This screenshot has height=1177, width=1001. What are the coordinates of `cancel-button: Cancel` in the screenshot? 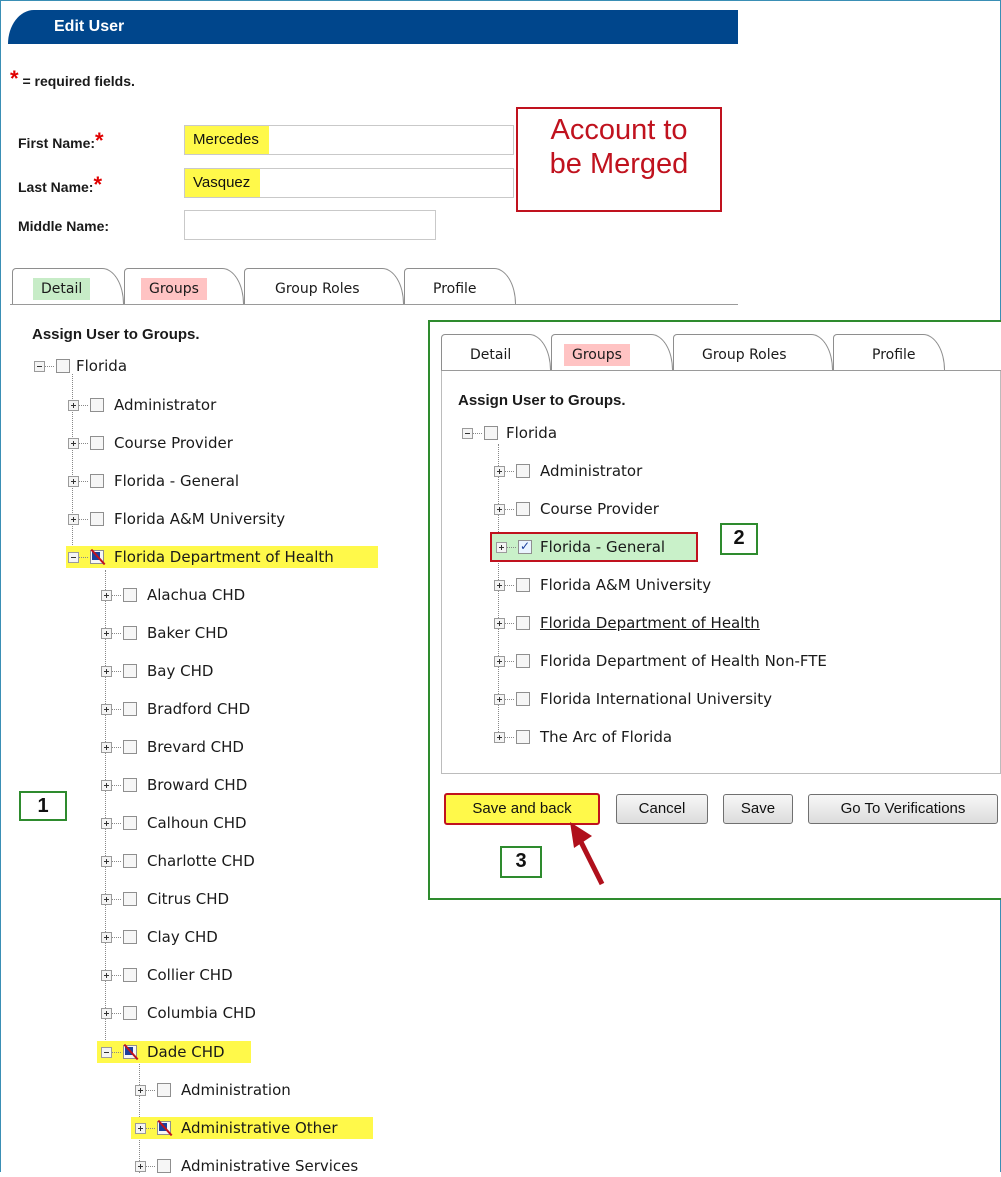 It's located at (662, 809).